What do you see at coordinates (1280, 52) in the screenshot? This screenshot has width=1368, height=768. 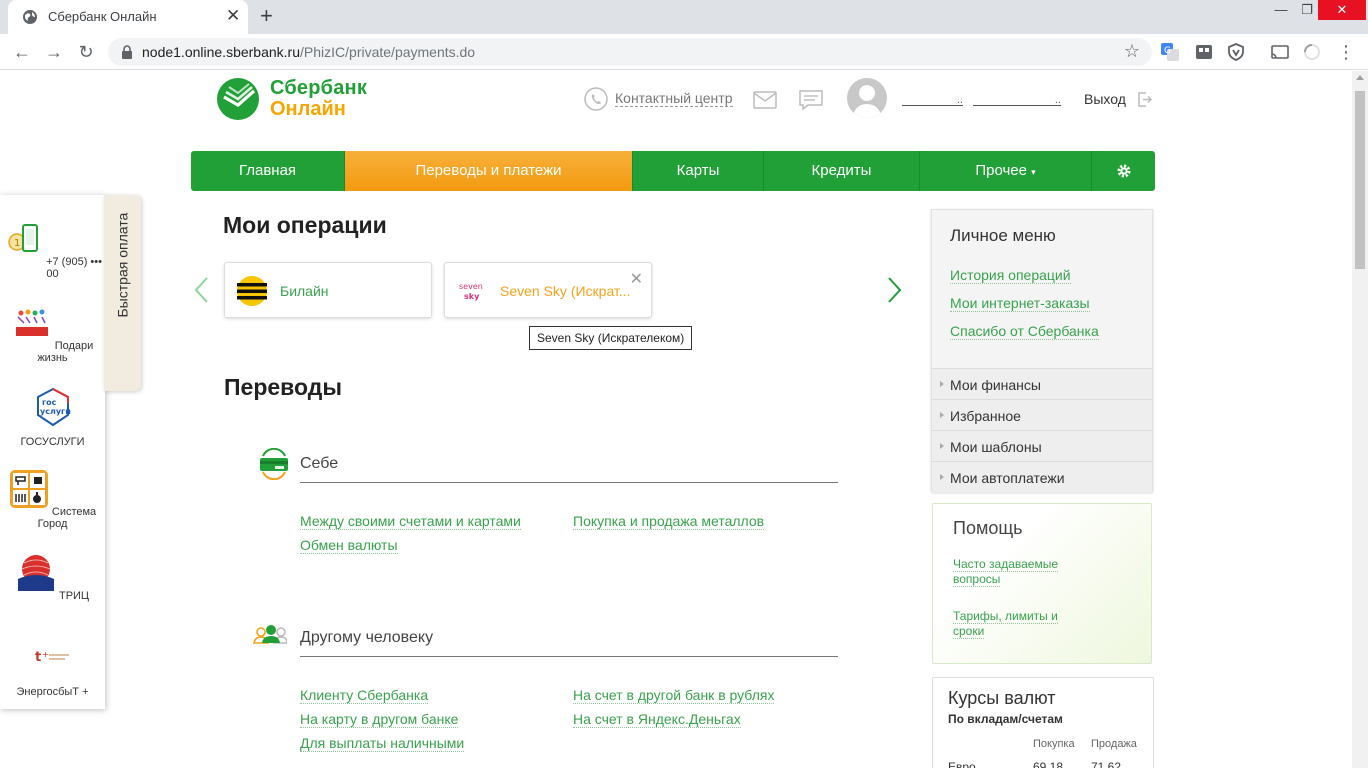 I see `cast-icon` at bounding box center [1280, 52].